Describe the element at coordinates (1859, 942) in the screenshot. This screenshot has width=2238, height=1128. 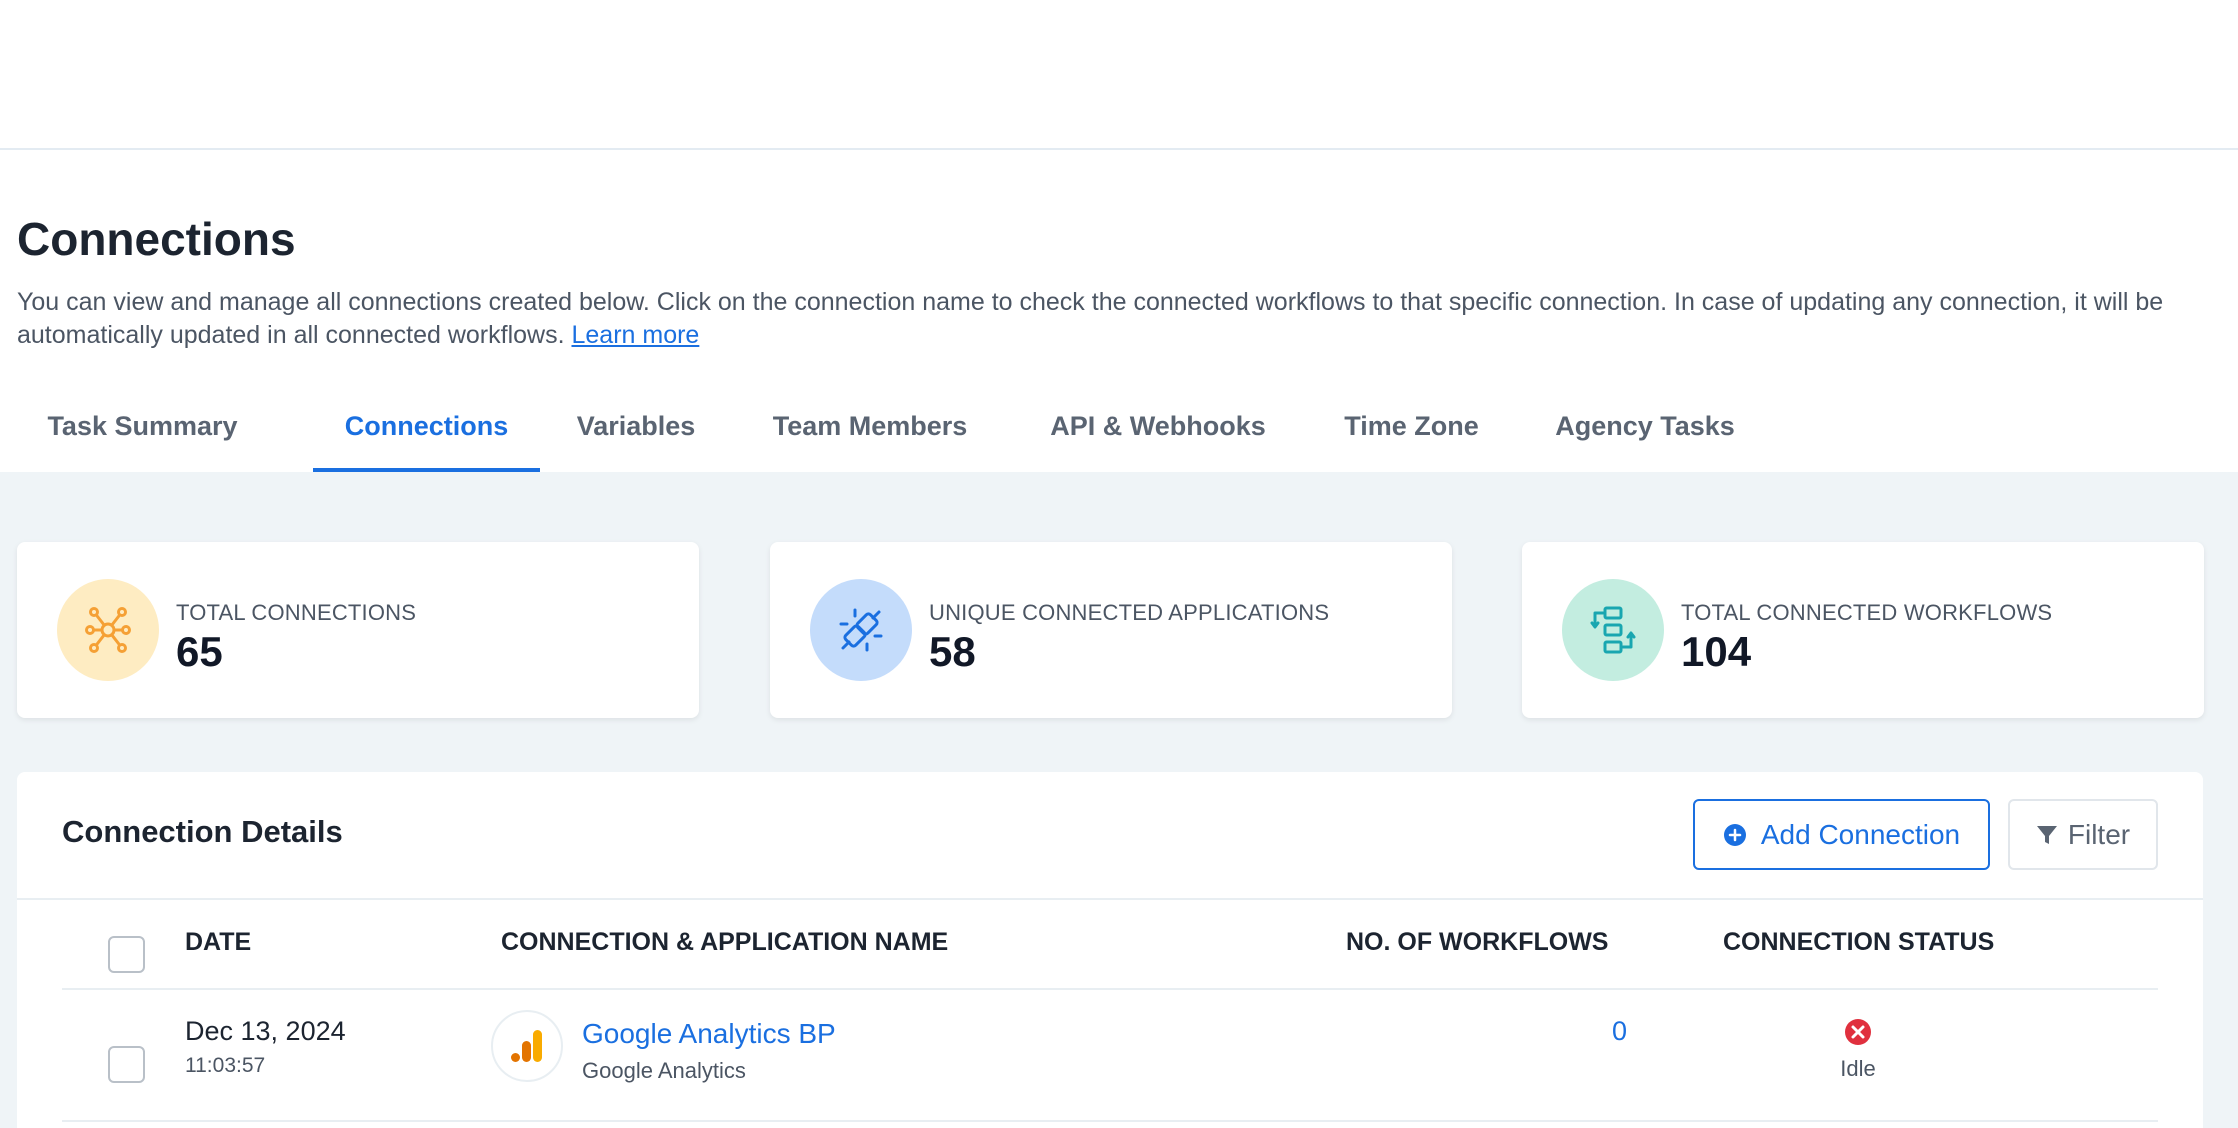
I see `column-header-status: CONNECTION STATUS` at that location.